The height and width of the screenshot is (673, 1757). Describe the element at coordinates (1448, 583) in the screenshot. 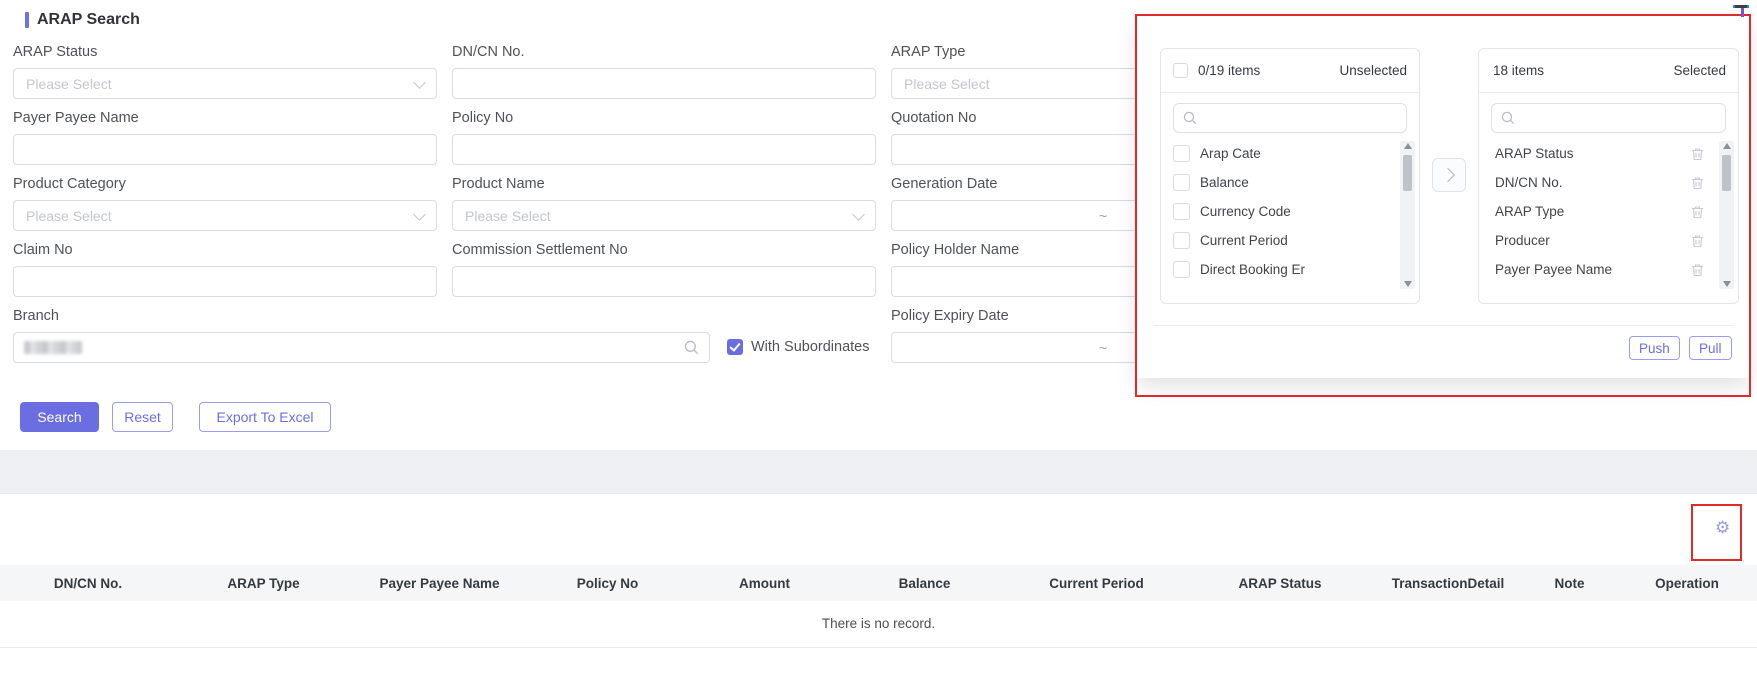

I see `column-header-transaction-detail: TransactionDetail` at that location.